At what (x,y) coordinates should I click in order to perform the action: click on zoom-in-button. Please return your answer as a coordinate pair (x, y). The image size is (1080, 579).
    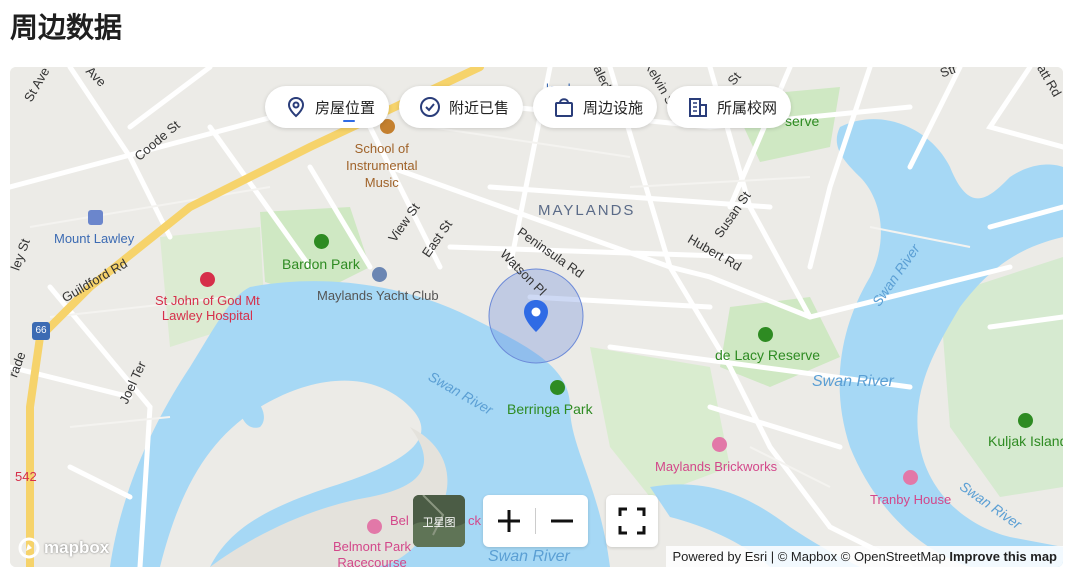
    Looking at the image, I should click on (509, 521).